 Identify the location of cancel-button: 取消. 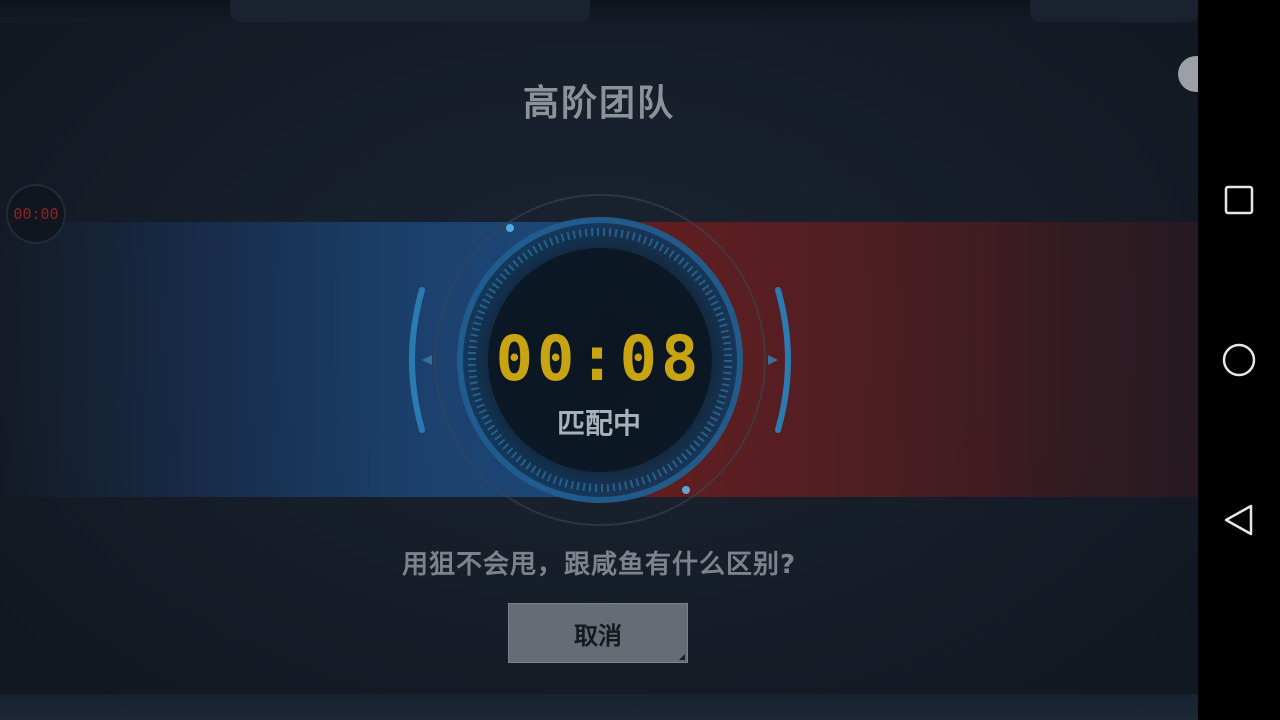
(598, 633).